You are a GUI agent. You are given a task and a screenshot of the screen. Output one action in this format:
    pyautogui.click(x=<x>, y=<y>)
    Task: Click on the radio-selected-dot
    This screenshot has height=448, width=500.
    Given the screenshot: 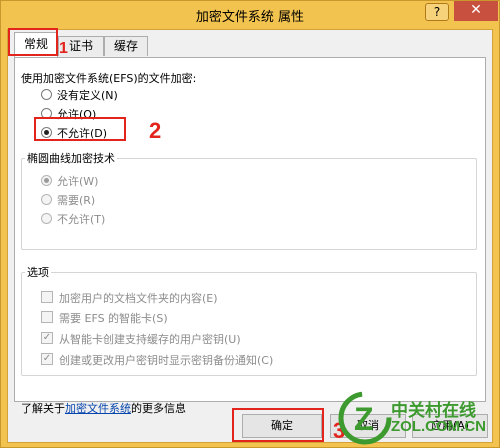 What is the action you would take?
    pyautogui.click(x=46, y=180)
    